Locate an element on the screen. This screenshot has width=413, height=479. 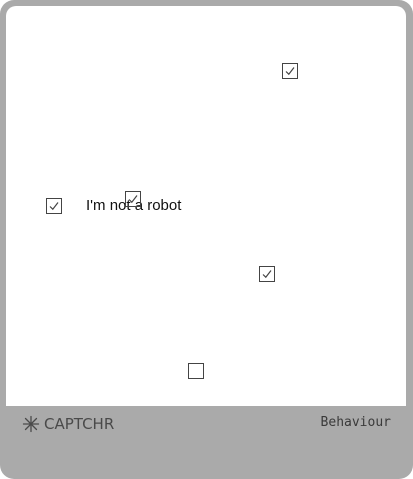
asterisk-icon is located at coordinates (31, 424).